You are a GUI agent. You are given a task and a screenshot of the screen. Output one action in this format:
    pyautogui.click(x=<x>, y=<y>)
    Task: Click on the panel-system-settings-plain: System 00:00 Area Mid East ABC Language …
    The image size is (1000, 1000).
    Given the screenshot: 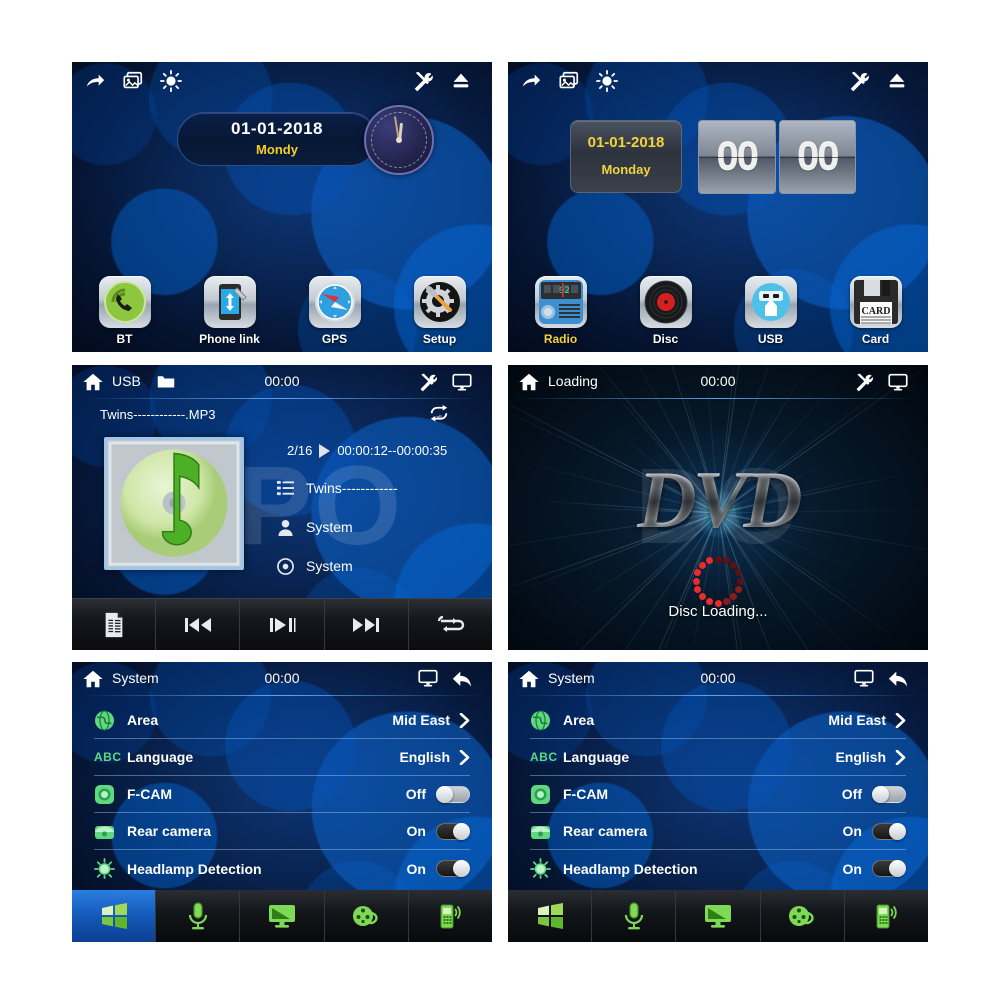 What is the action you would take?
    pyautogui.click(x=718, y=802)
    